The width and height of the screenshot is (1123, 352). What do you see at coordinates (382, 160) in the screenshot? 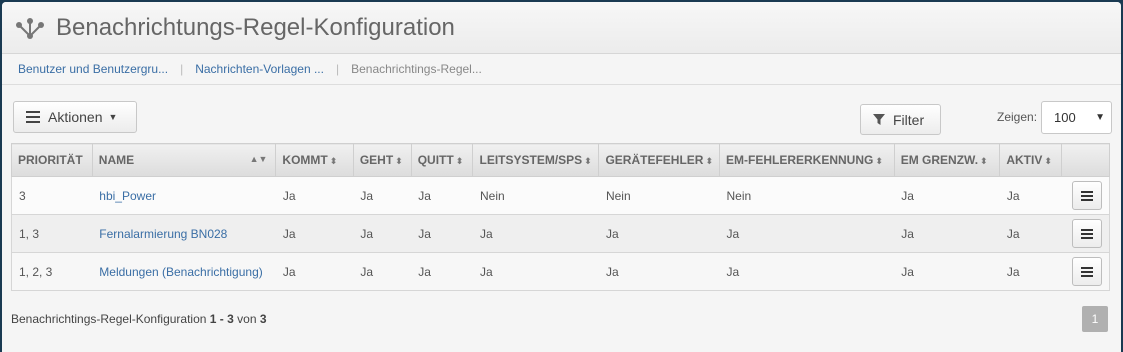
I see `column-header-geht: GEHT ⬍` at bounding box center [382, 160].